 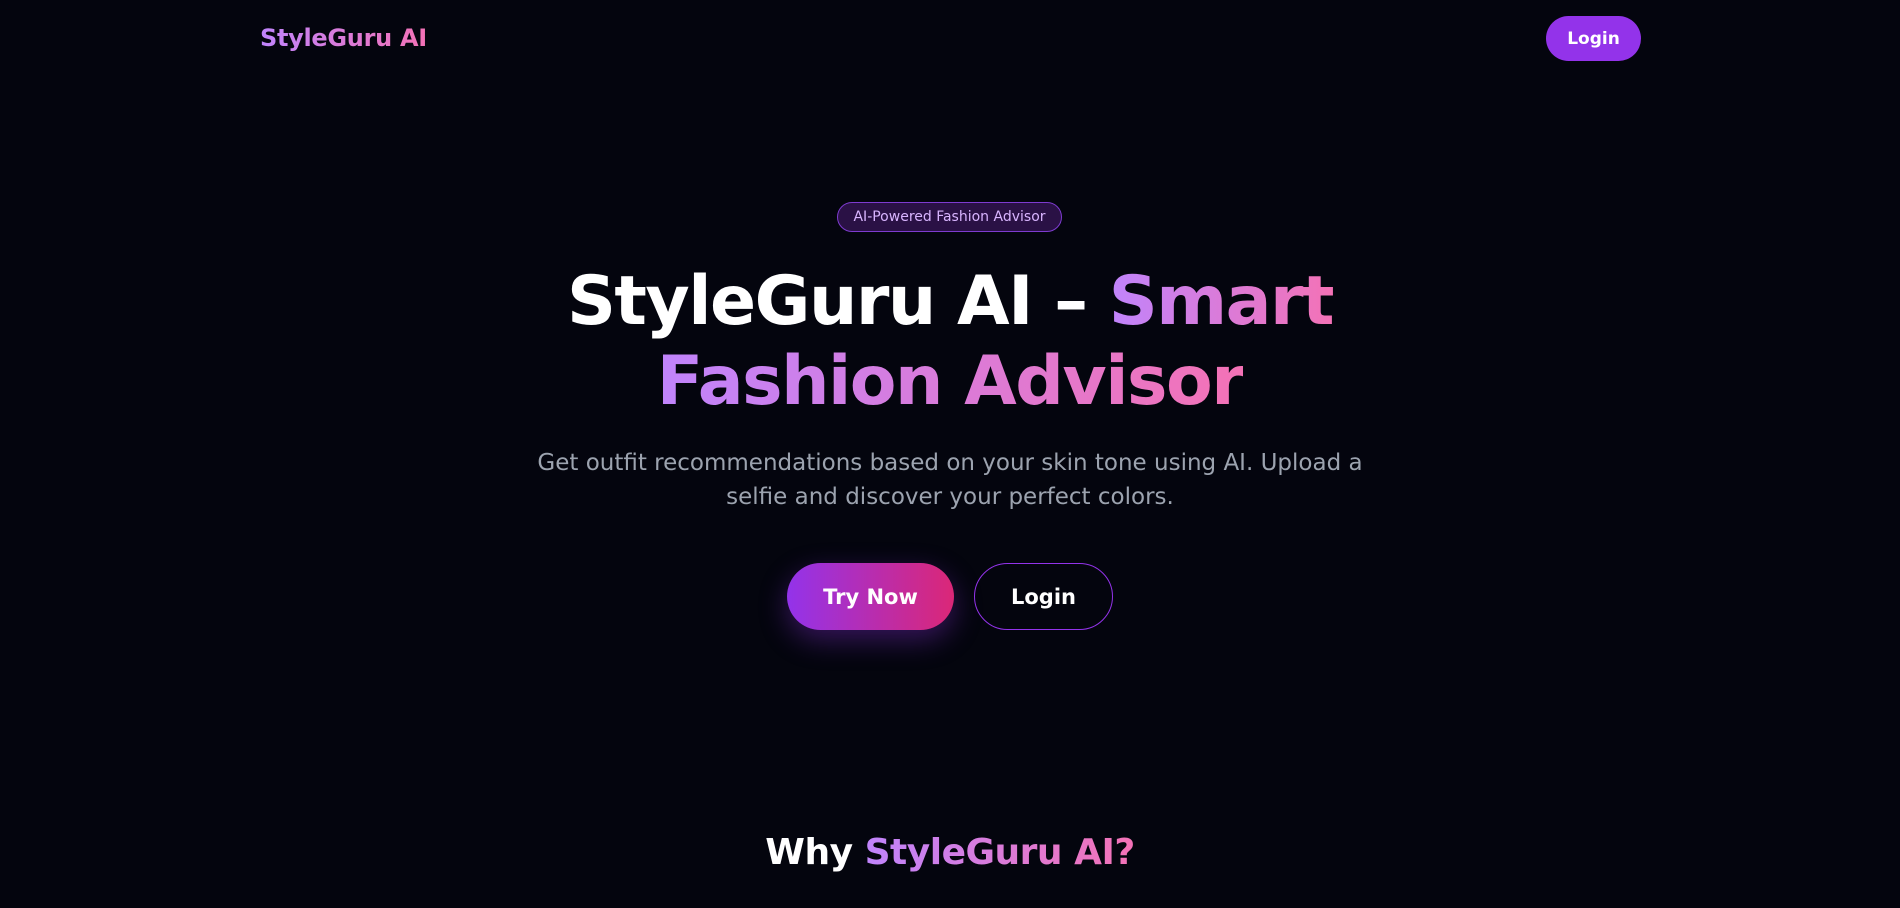 I want to click on brand-logo: StyleGuru AI, so click(x=343, y=38).